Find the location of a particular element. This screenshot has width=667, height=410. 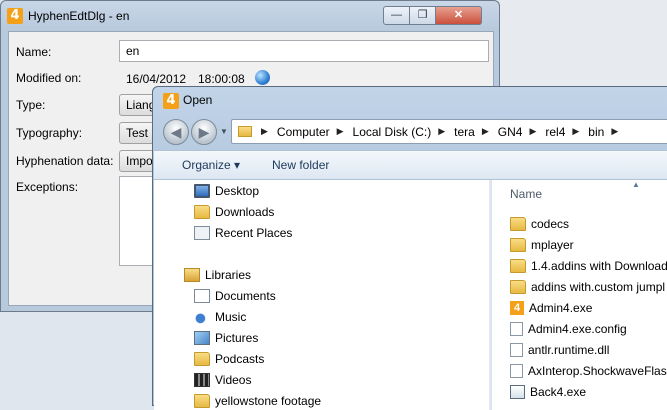

nav-item-podcasts: Podcasts is located at coordinates (229, 359).